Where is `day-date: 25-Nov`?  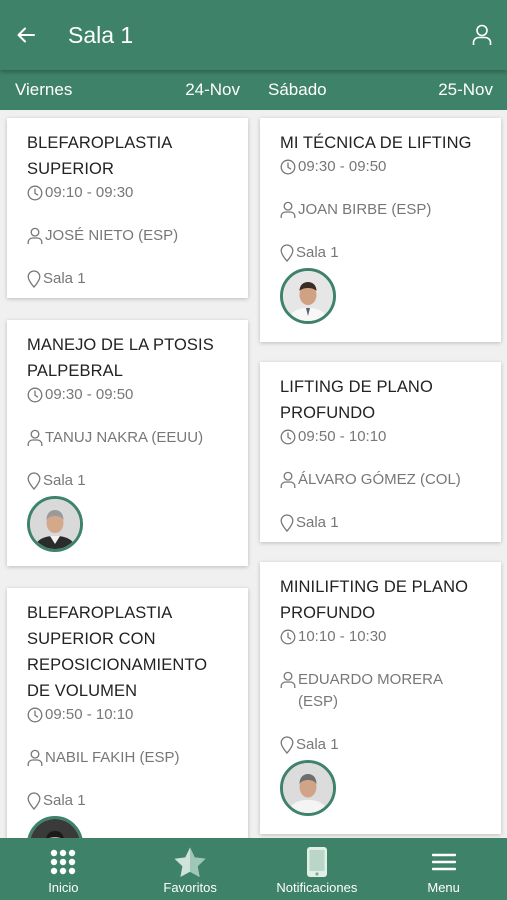 day-date: 25-Nov is located at coordinates (465, 89).